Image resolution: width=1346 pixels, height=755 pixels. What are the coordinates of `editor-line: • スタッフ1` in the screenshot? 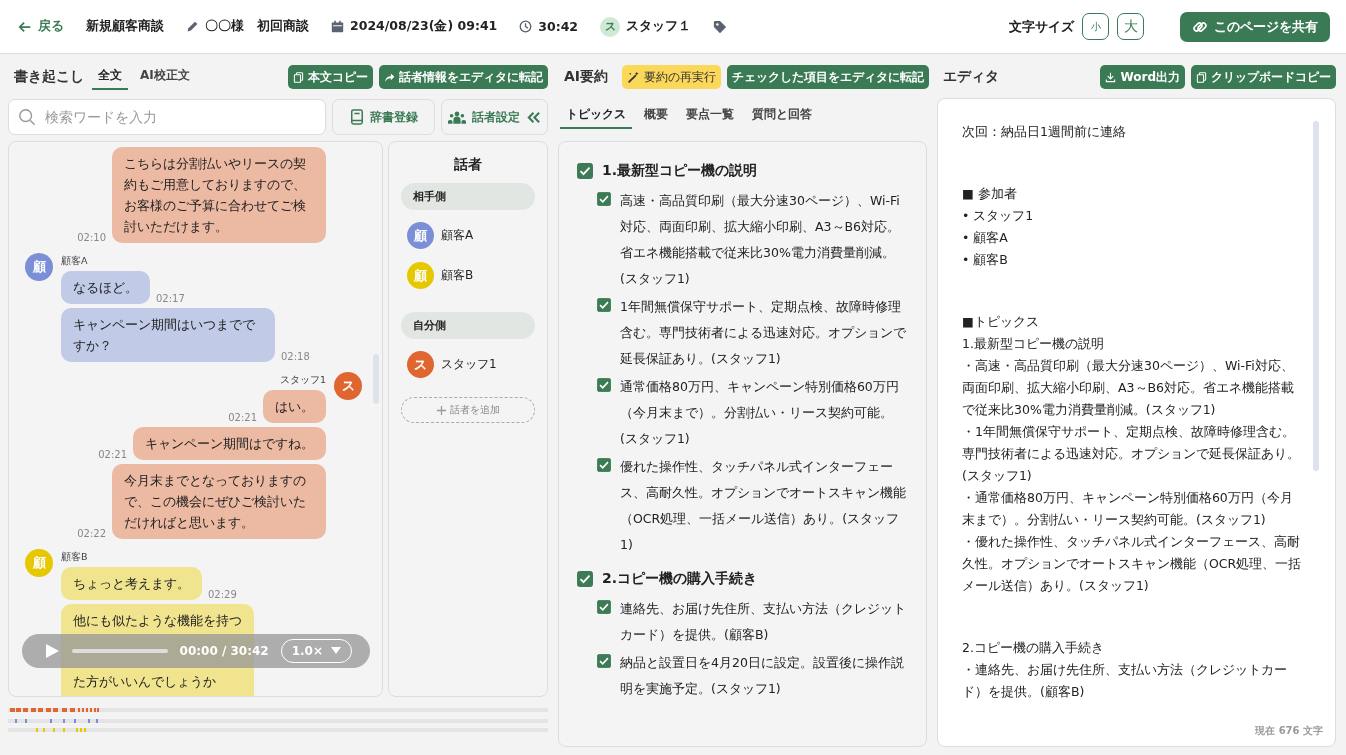 It's located at (1133, 216).